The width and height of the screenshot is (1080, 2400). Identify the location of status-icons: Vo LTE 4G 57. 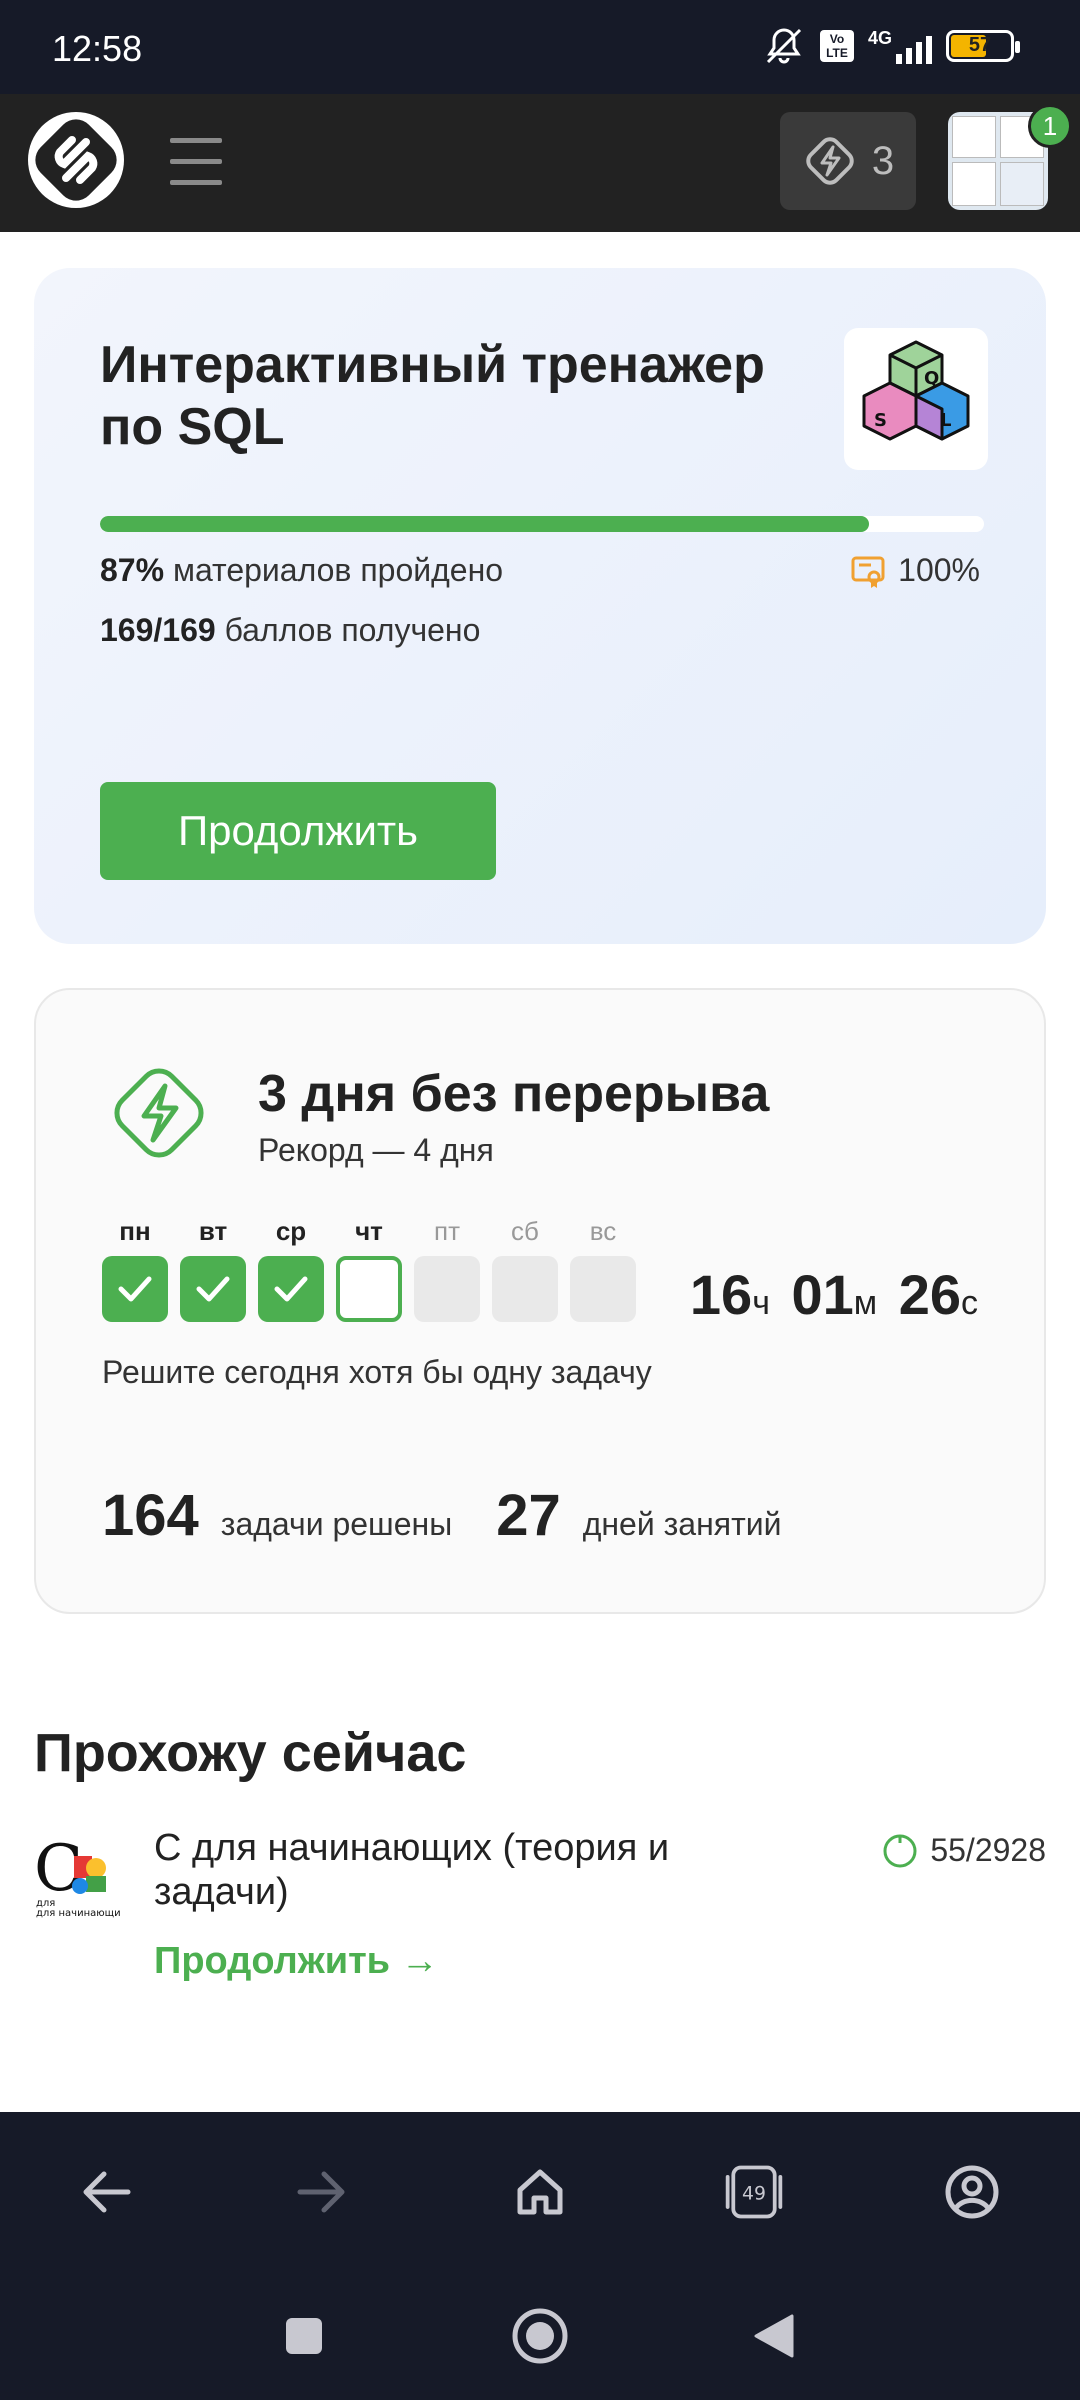
(891, 46).